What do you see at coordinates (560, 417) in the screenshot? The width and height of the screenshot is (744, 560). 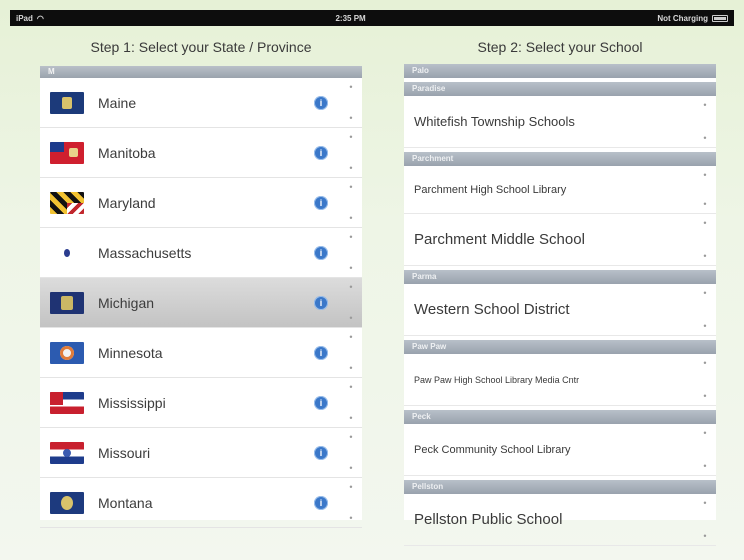 I see `school-section-header: Peck` at bounding box center [560, 417].